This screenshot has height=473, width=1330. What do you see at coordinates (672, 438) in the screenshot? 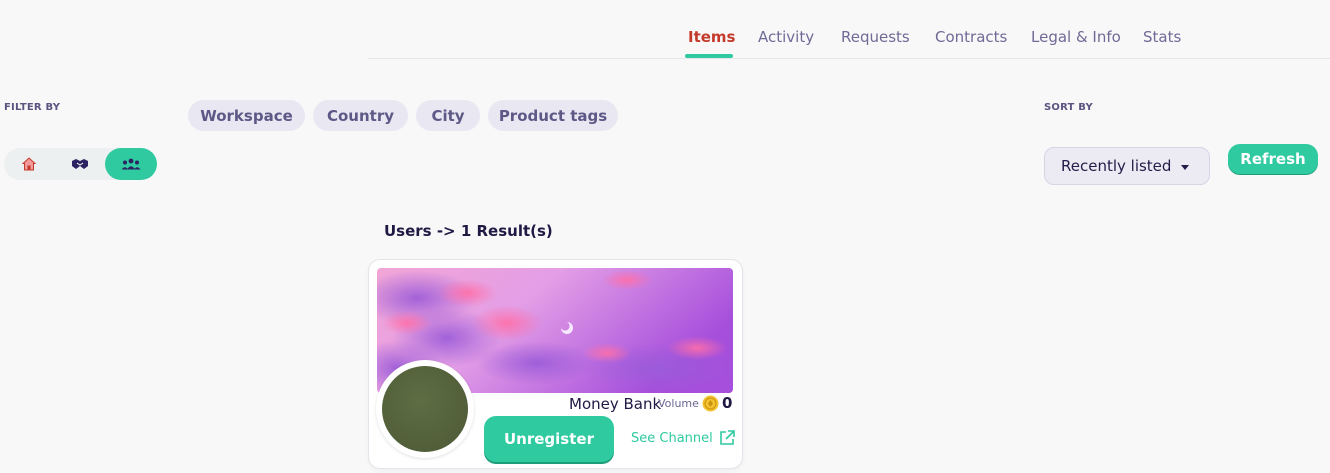
I see `see-channel-label: See Channel` at bounding box center [672, 438].